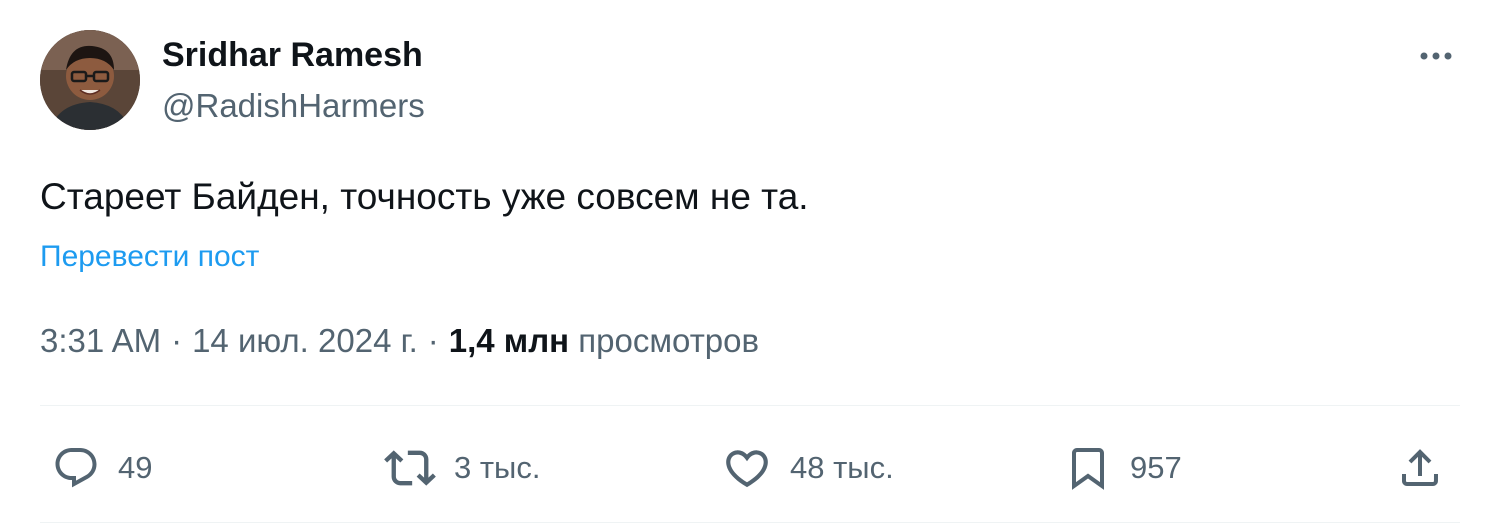 The width and height of the screenshot is (1500, 526). I want to click on bookmark-icon, so click(1088, 469).